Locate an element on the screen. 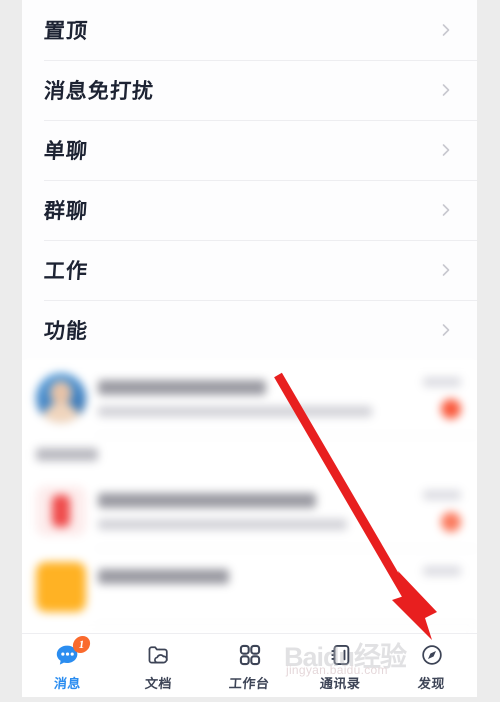  setting-row-qunliao: 群聊 is located at coordinates (249, 210).